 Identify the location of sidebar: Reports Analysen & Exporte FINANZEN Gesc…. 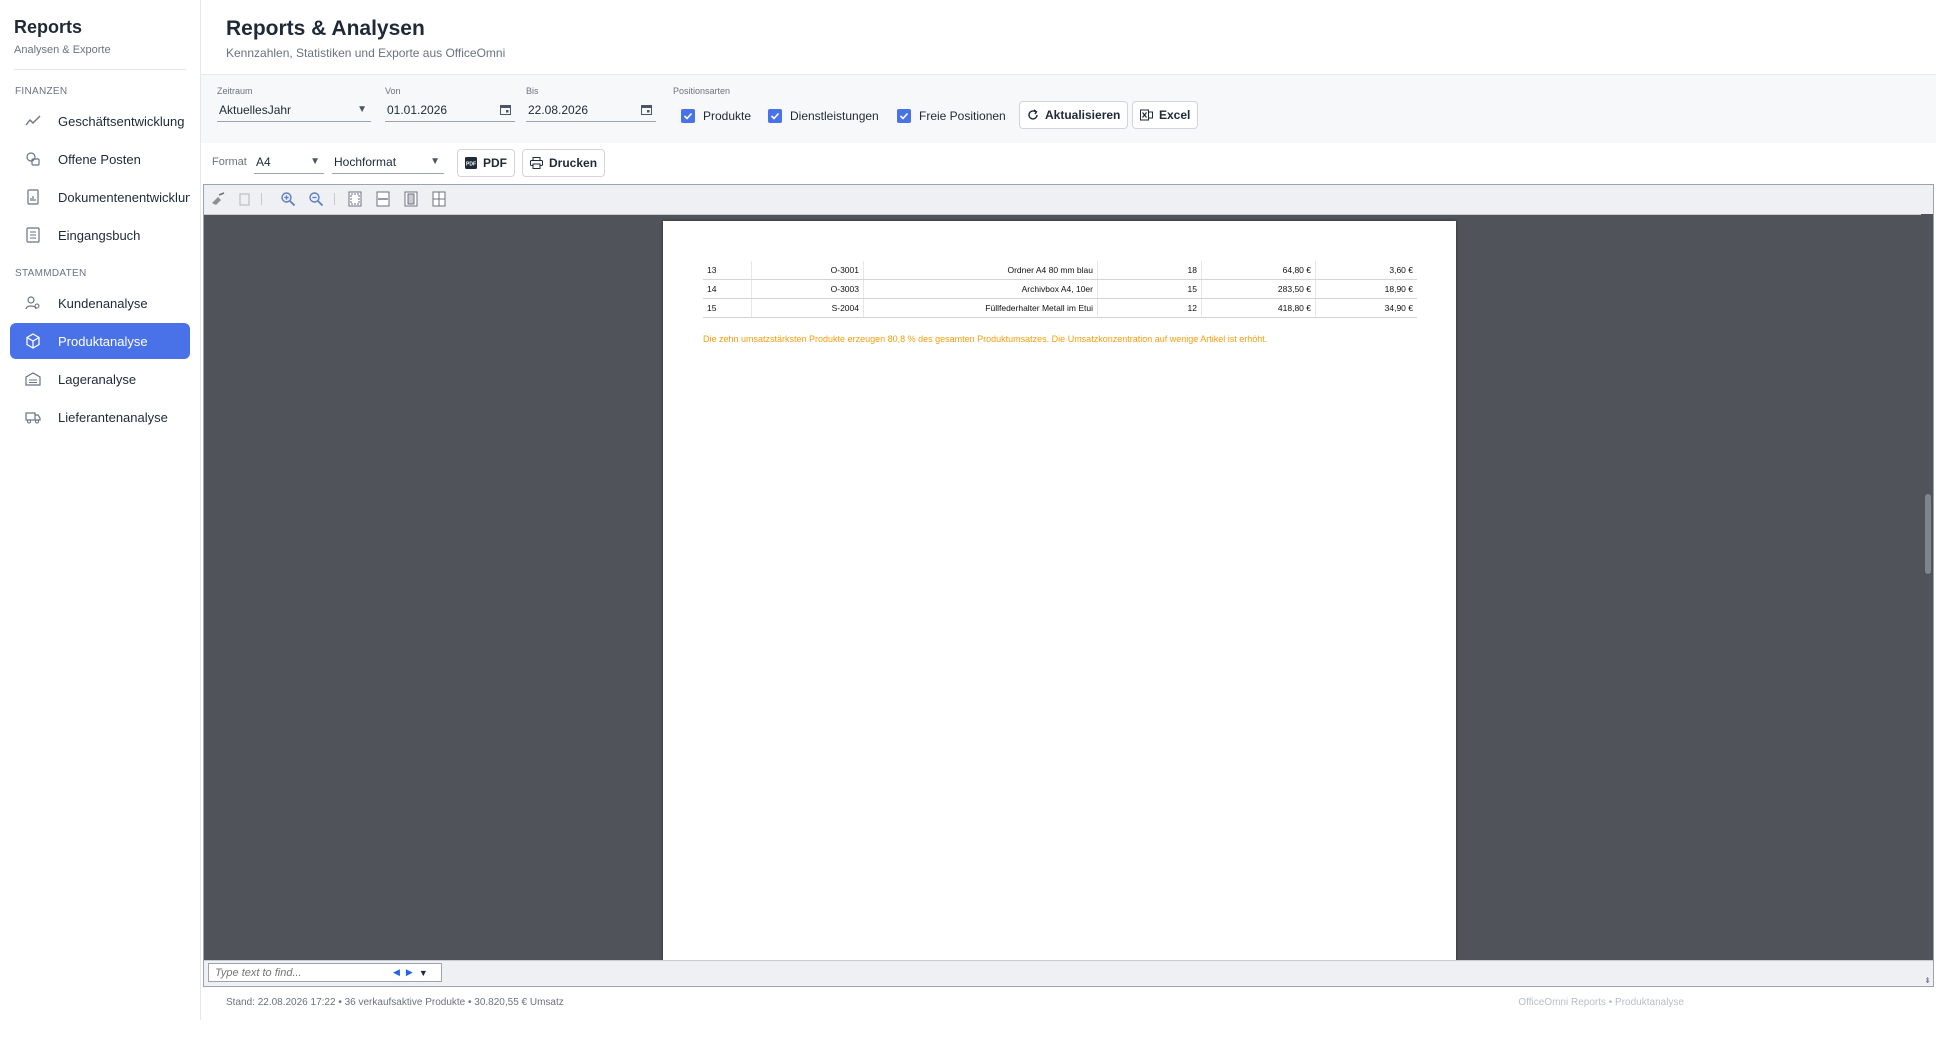
(100, 510).